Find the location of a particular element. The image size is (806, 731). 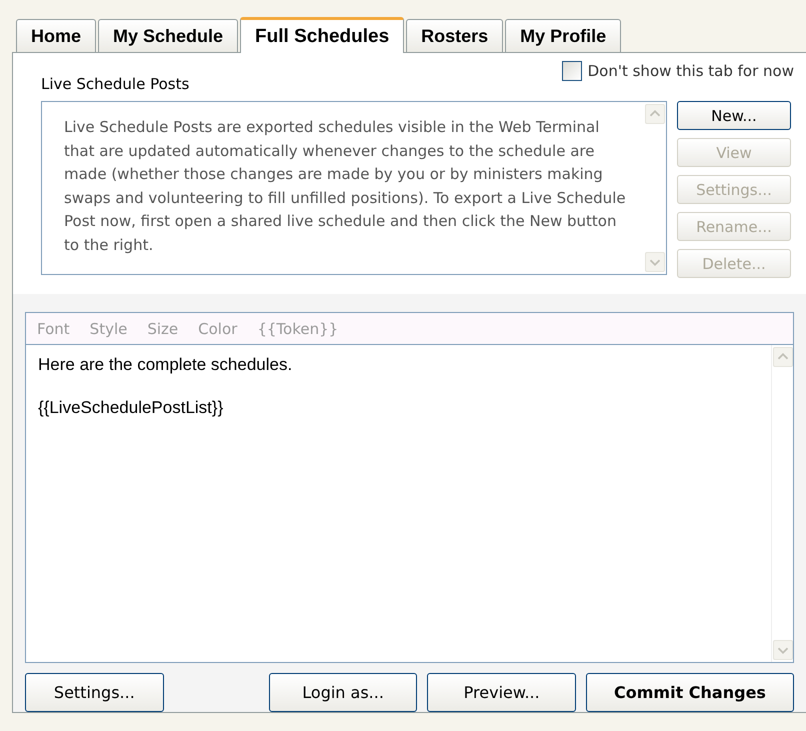

section-title: Live Schedule Posts is located at coordinates (115, 84).